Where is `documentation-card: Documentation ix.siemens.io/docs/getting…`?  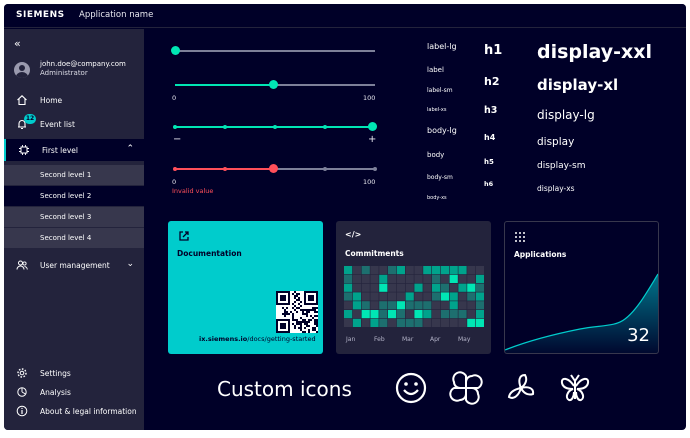 documentation-card: Documentation ix.siemens.io/docs/getting… is located at coordinates (245, 287).